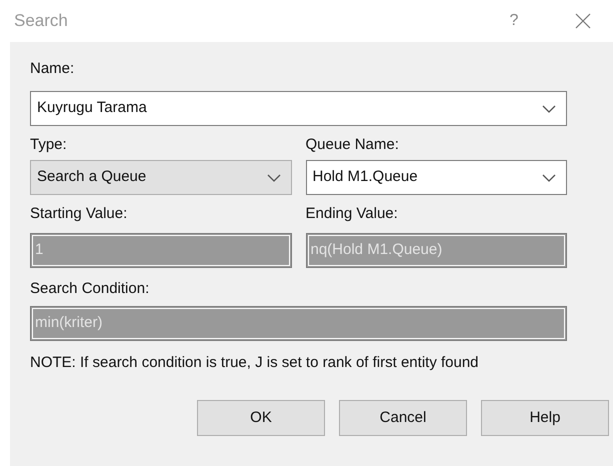 Image resolution: width=613 pixels, height=466 pixels. Describe the element at coordinates (261, 418) in the screenshot. I see `dialog-button: OK` at that location.